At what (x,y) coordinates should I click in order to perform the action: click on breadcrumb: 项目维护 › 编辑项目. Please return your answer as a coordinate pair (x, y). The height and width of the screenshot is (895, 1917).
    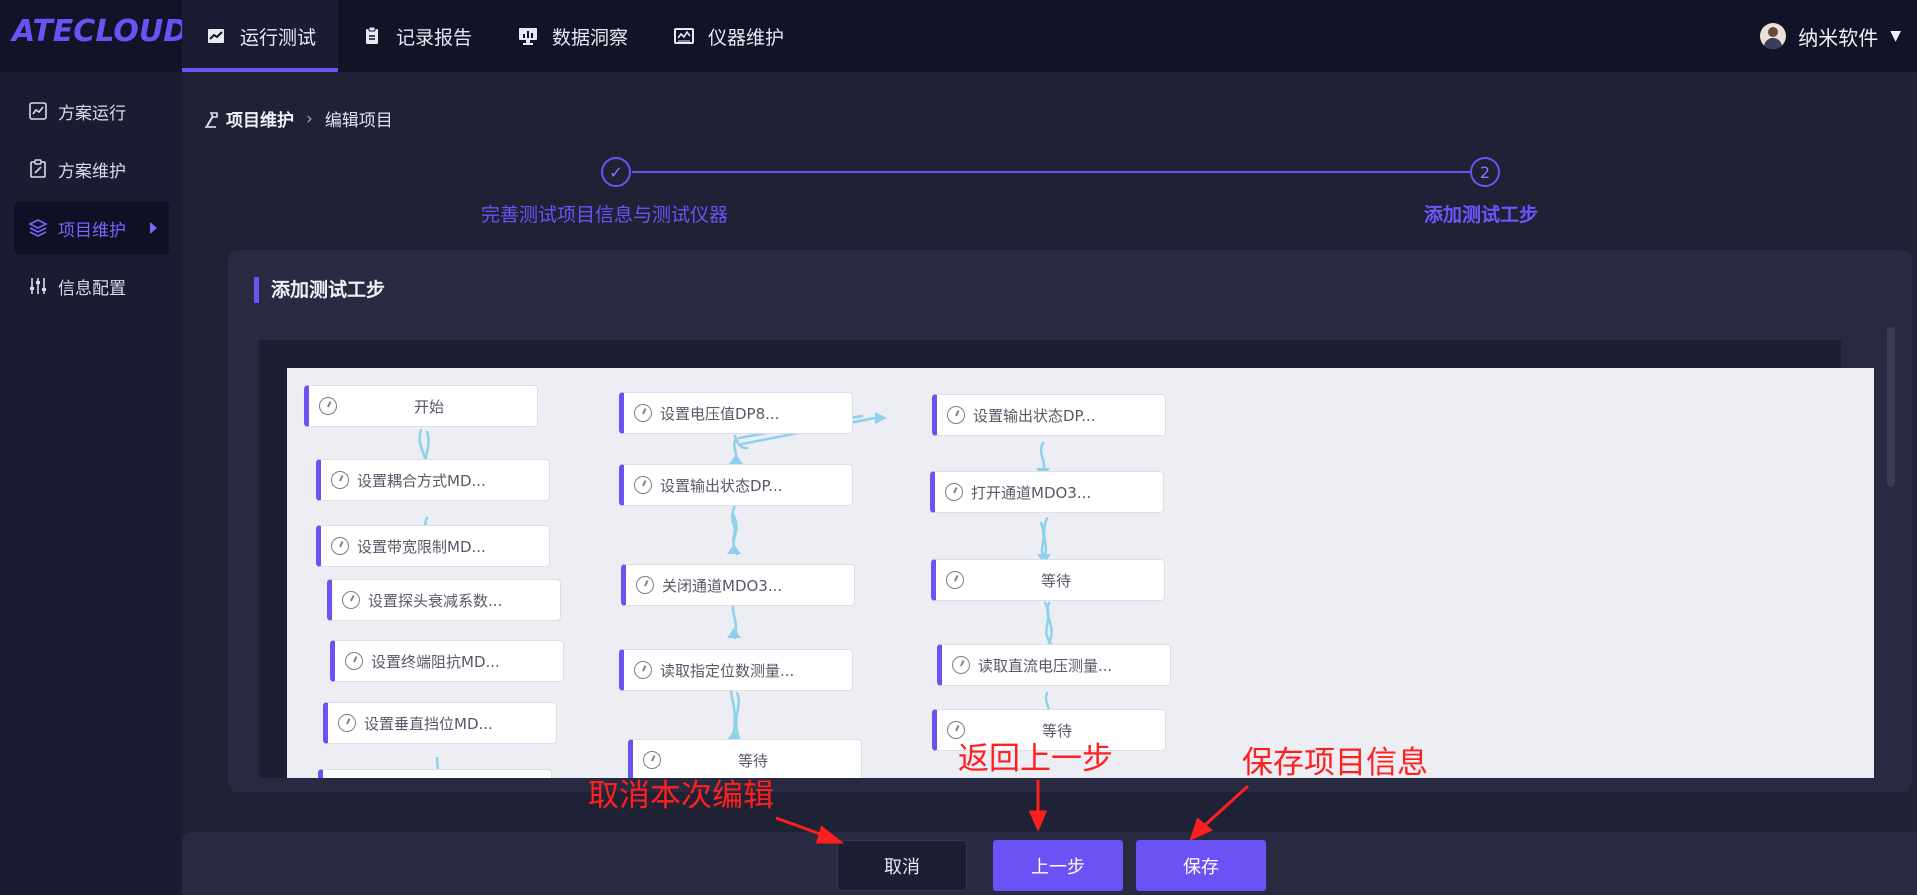
    Looking at the image, I should click on (298, 118).